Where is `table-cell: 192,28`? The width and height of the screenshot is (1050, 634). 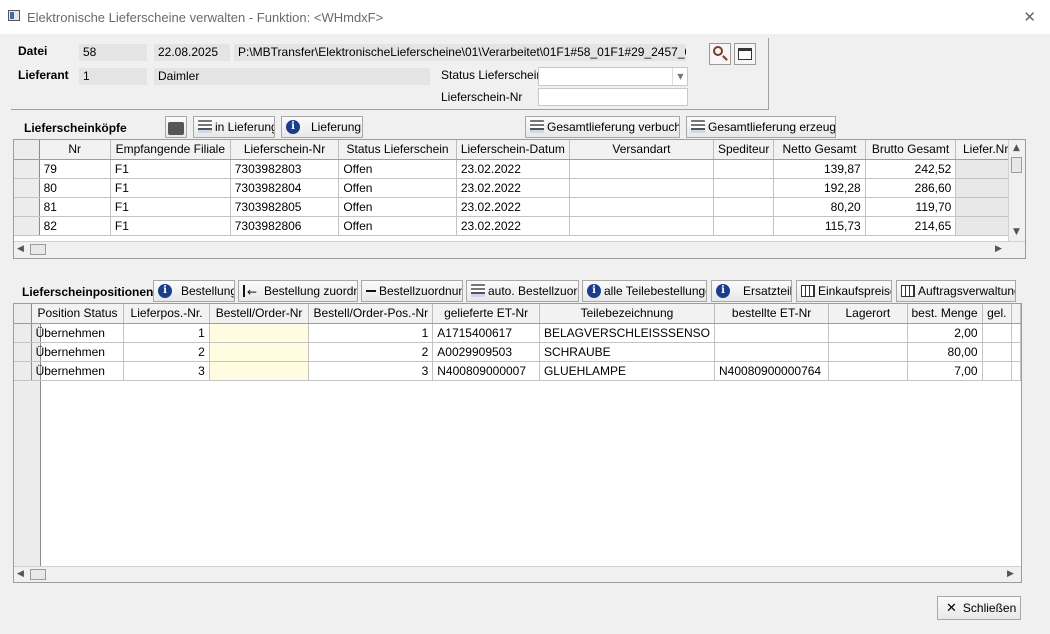 table-cell: 192,28 is located at coordinates (819, 188).